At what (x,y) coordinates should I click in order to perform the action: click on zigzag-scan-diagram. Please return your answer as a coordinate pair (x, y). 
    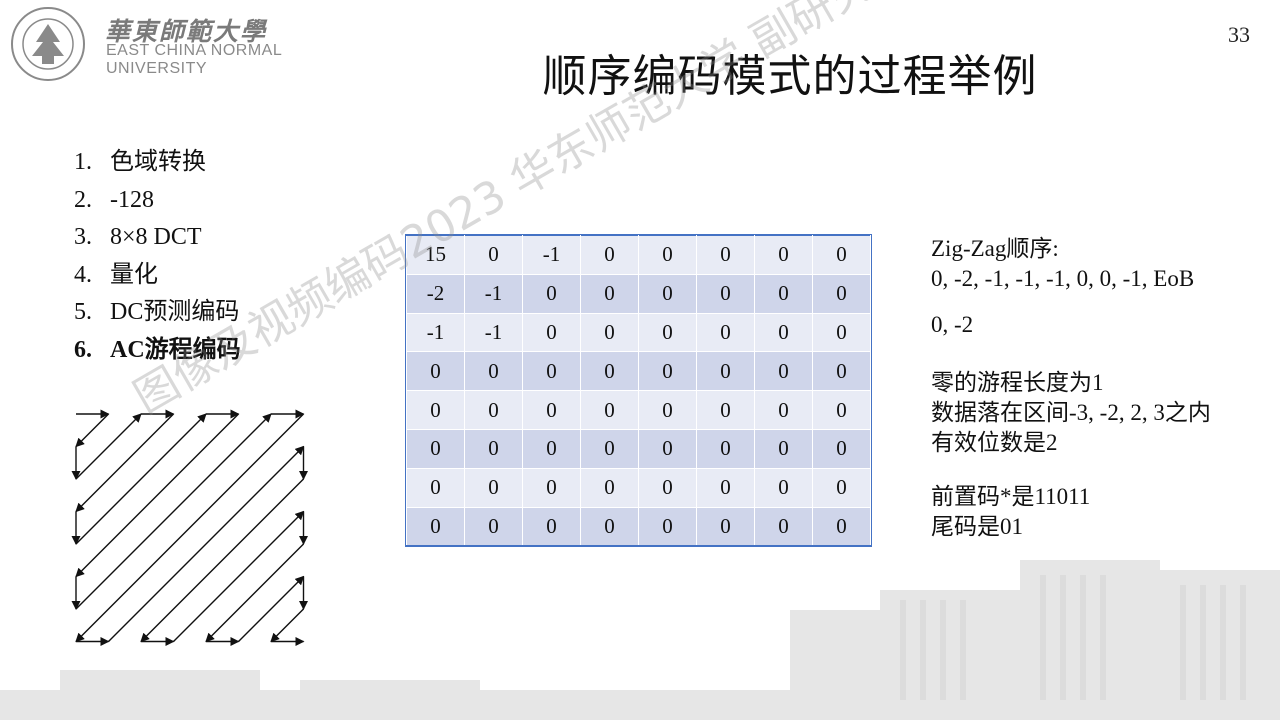
    Looking at the image, I should click on (189, 527).